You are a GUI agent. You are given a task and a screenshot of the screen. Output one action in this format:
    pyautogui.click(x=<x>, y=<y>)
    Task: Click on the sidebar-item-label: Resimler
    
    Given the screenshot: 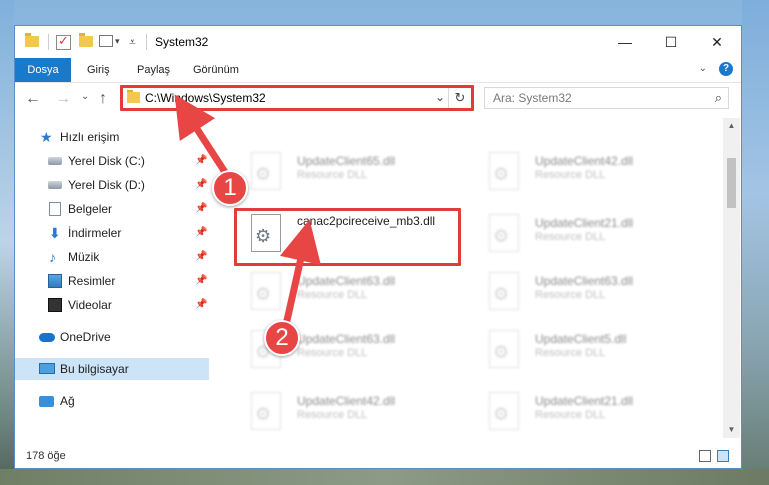 What is the action you would take?
    pyautogui.click(x=92, y=281)
    